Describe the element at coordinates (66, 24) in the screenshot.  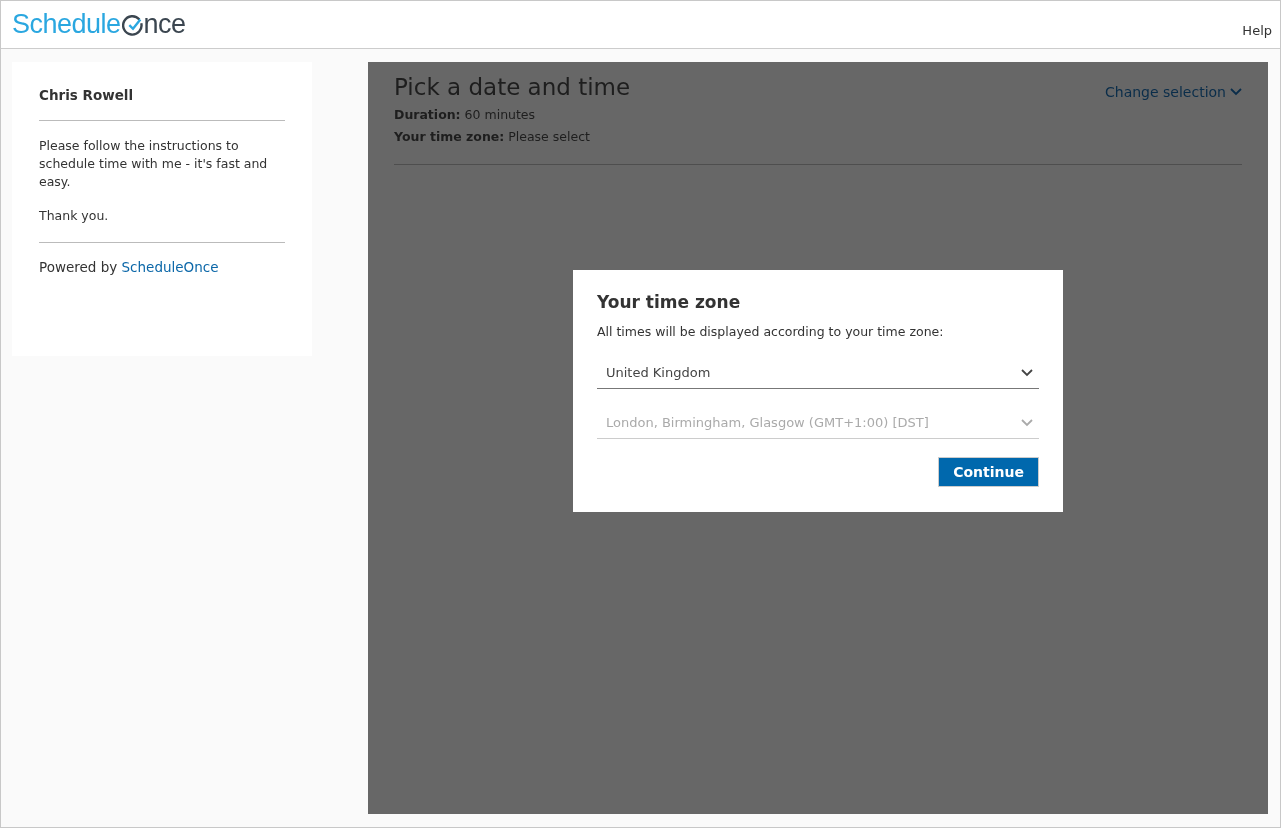
I see `logo-text: Schedule` at that location.